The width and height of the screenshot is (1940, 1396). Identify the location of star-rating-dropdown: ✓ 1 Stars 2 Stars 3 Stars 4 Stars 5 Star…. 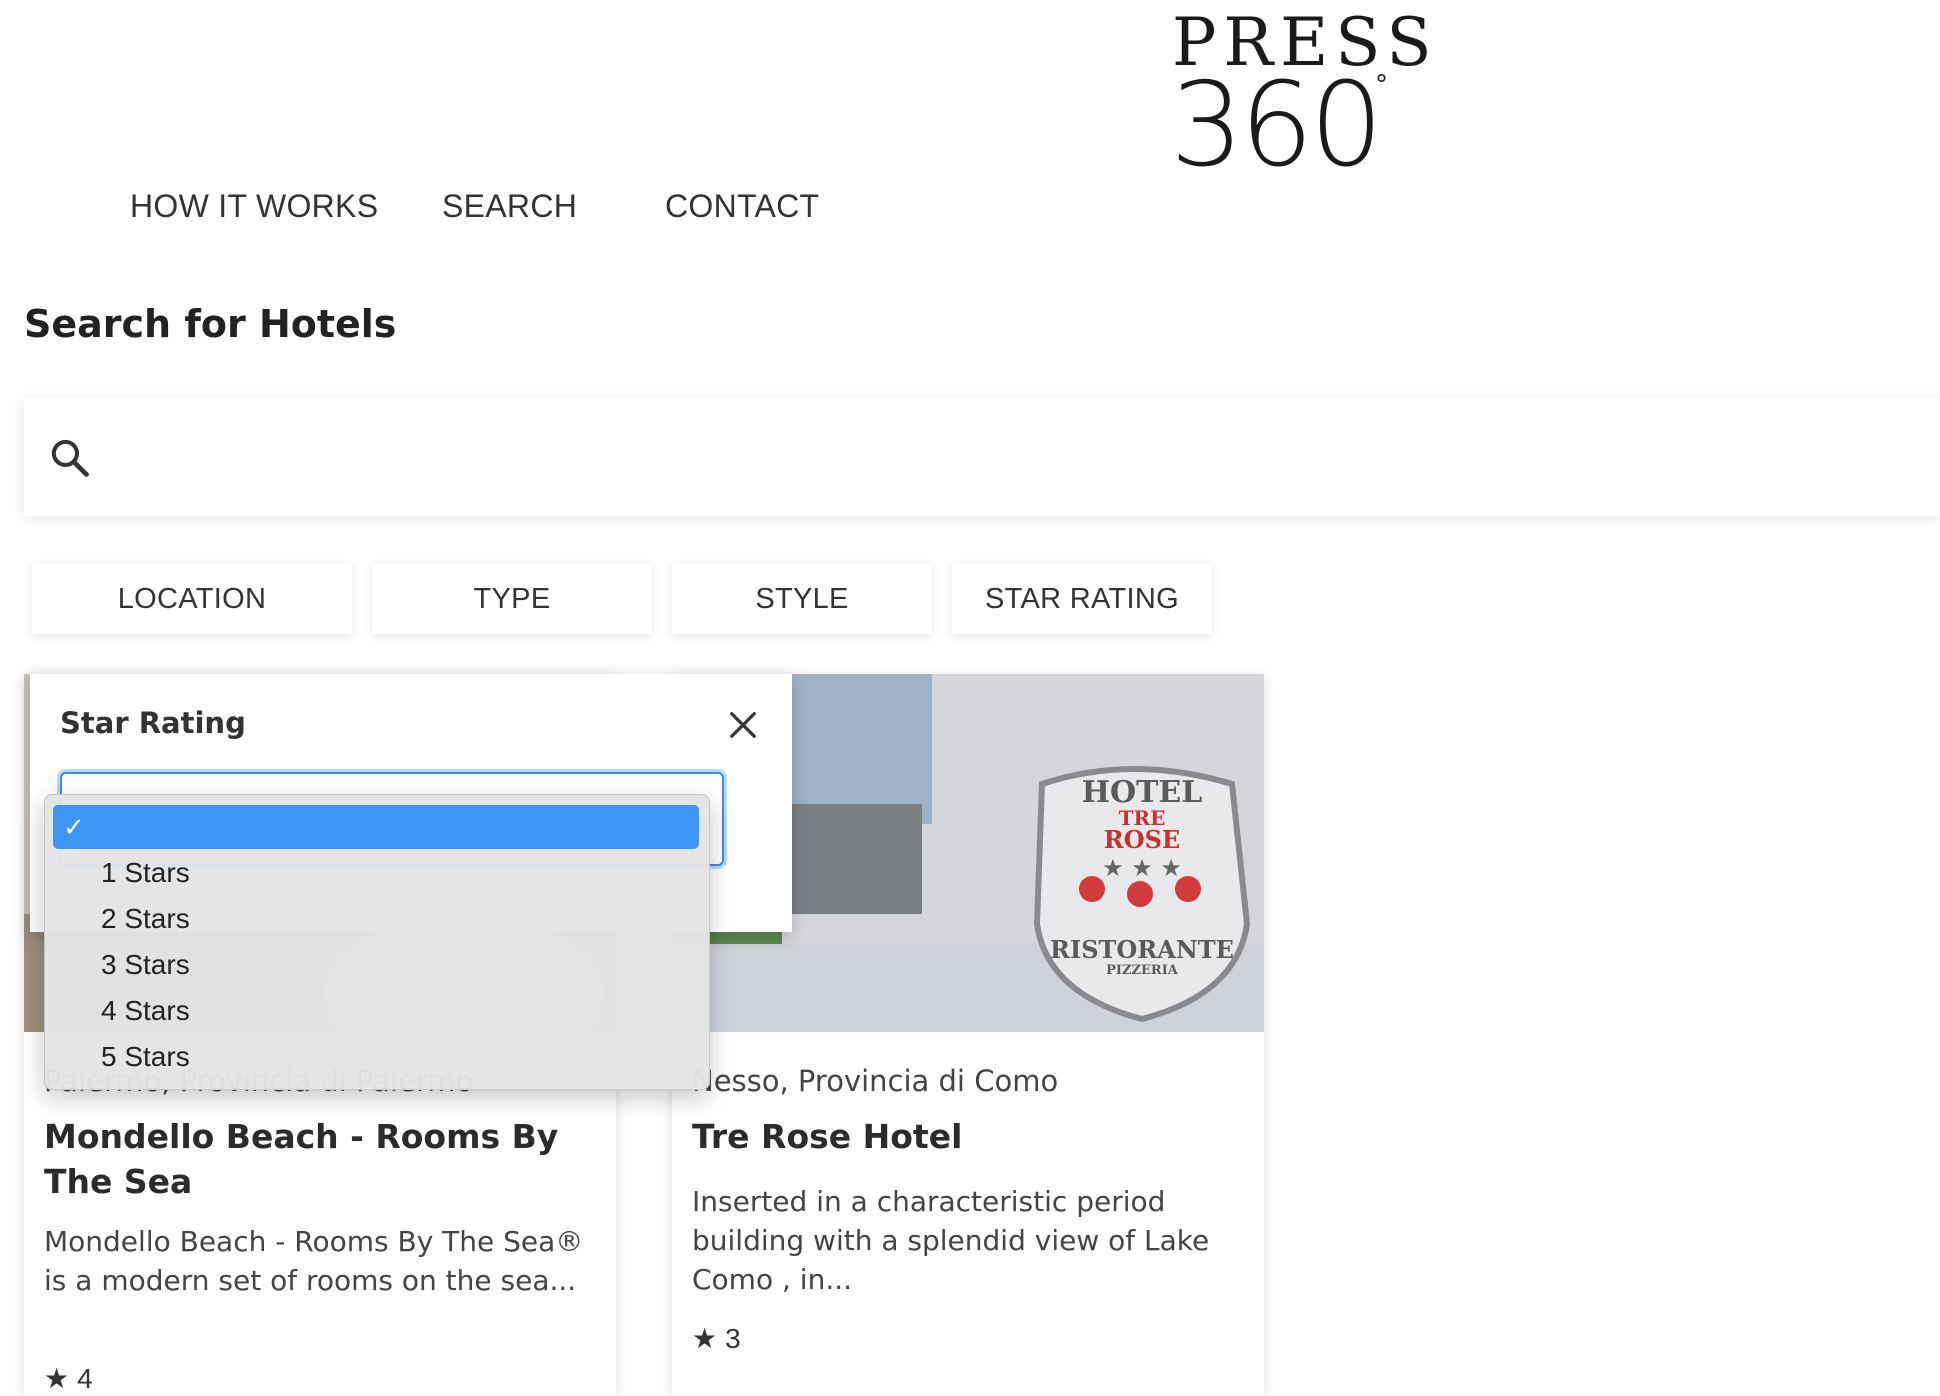
(377, 942).